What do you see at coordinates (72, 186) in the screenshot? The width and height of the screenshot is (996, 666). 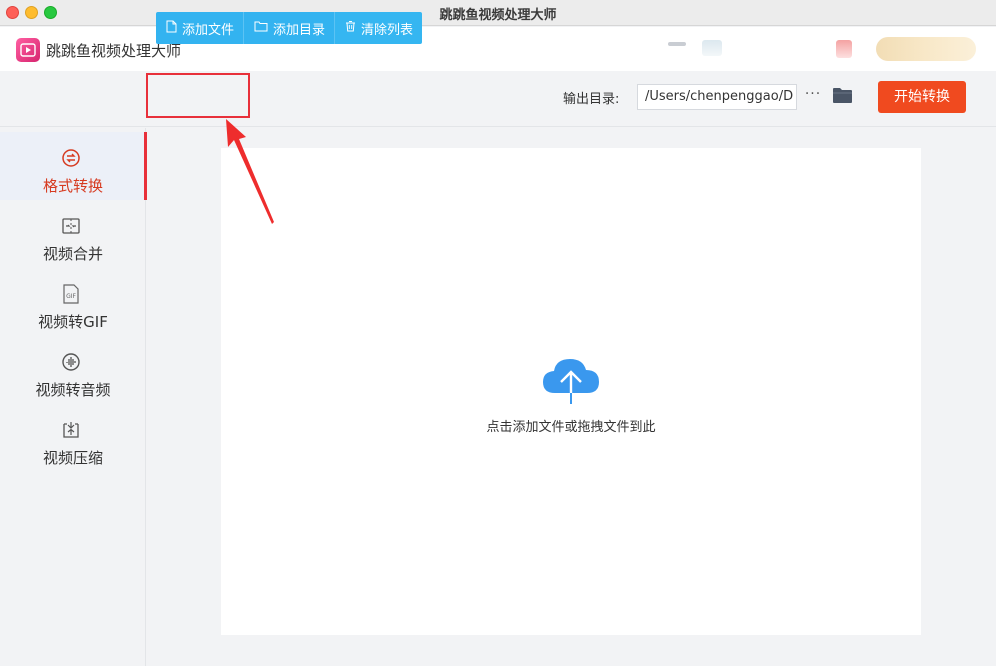 I see `sidebar-item-label: 格式转换` at bounding box center [72, 186].